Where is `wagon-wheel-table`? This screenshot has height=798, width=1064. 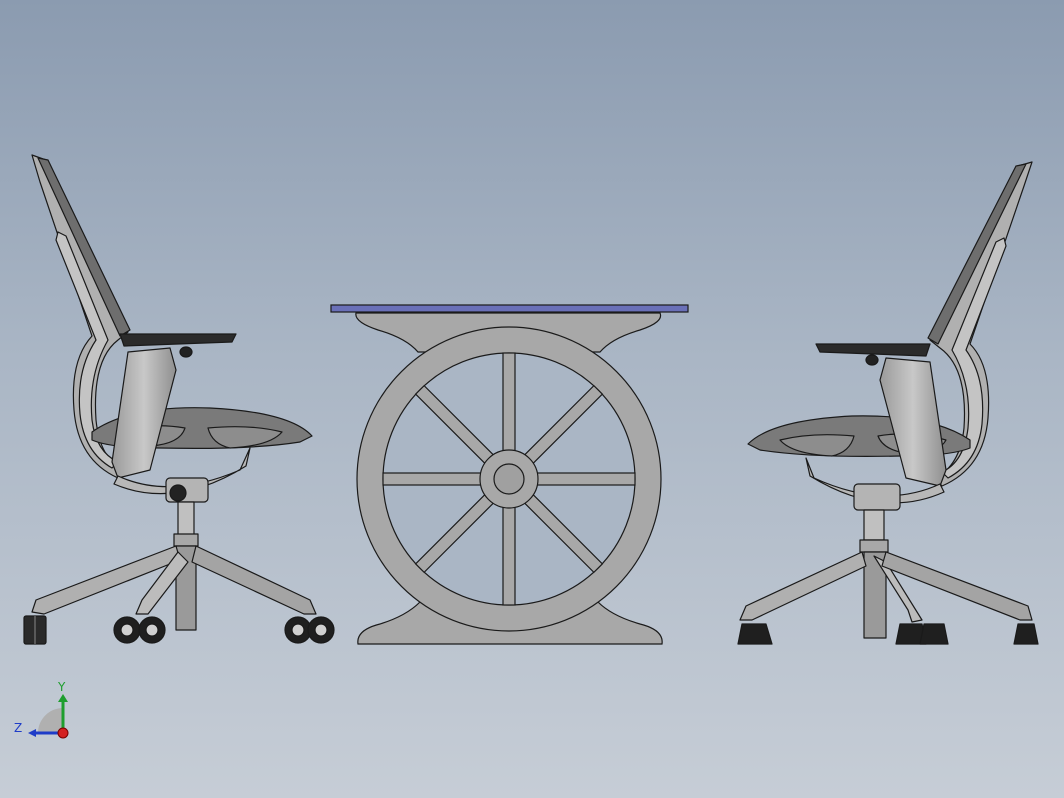
wagon-wheel-table is located at coordinates (509, 474).